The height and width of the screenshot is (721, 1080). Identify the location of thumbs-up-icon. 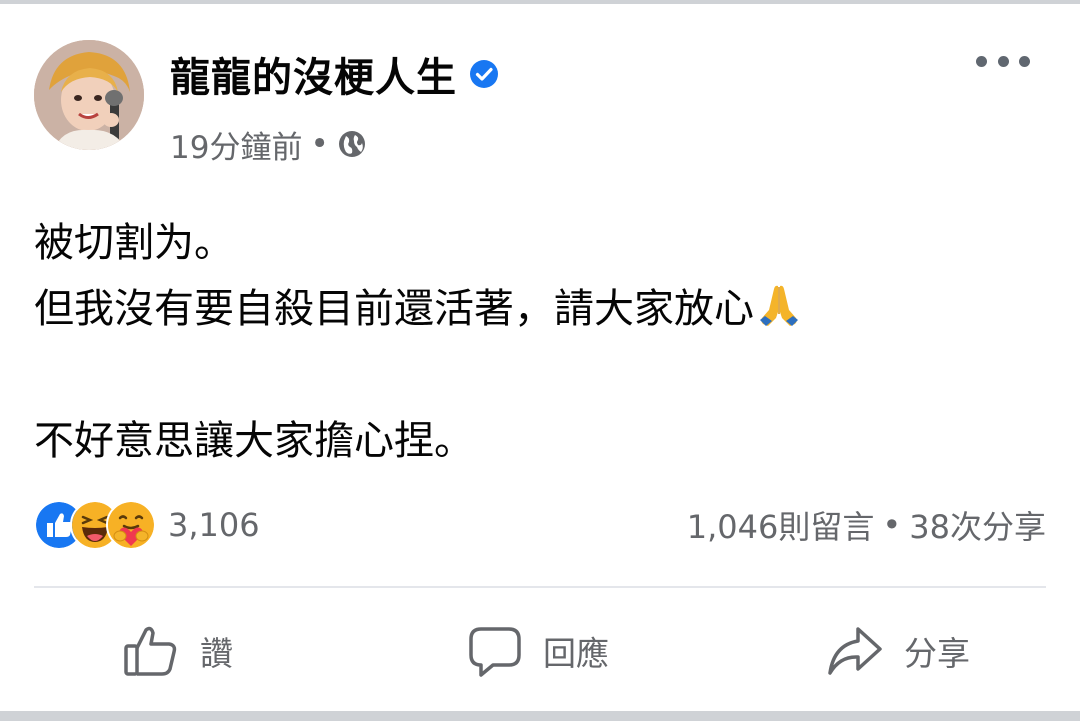
(150, 651).